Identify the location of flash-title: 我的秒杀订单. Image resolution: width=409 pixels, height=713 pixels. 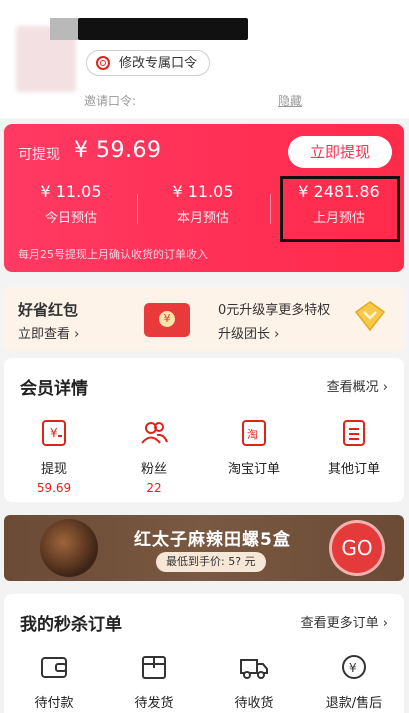
(71, 625).